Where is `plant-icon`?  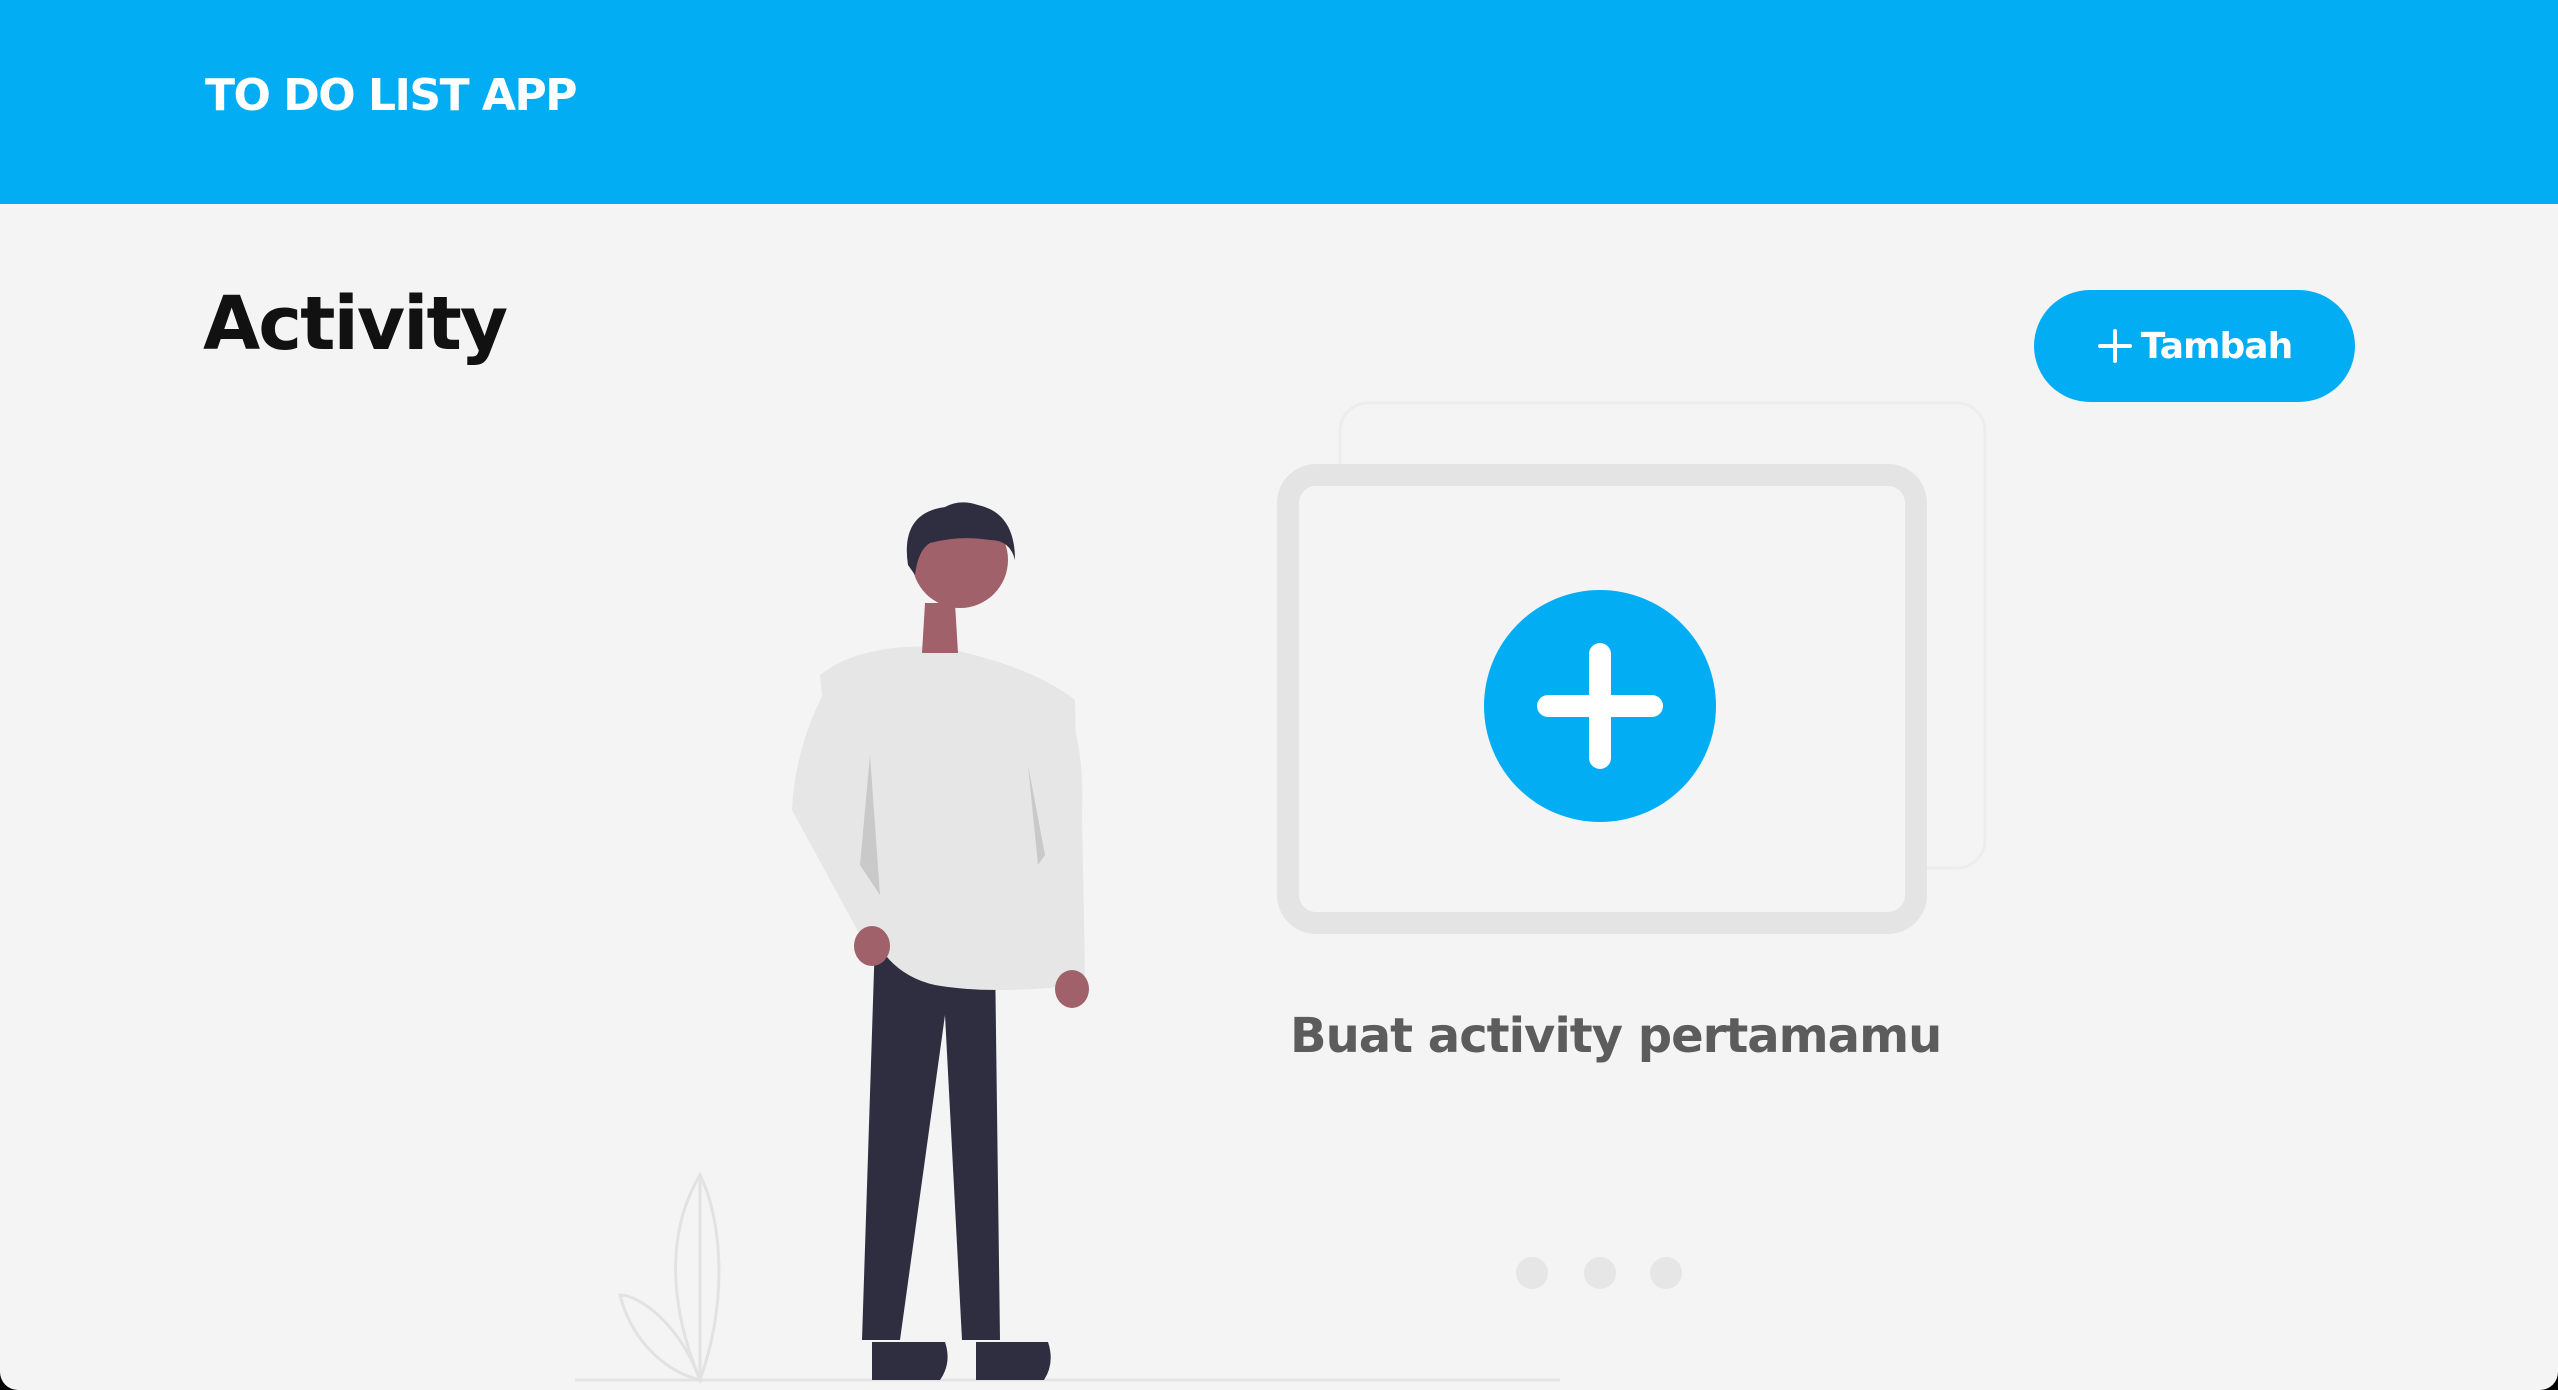 plant-icon is located at coordinates (669, 1278).